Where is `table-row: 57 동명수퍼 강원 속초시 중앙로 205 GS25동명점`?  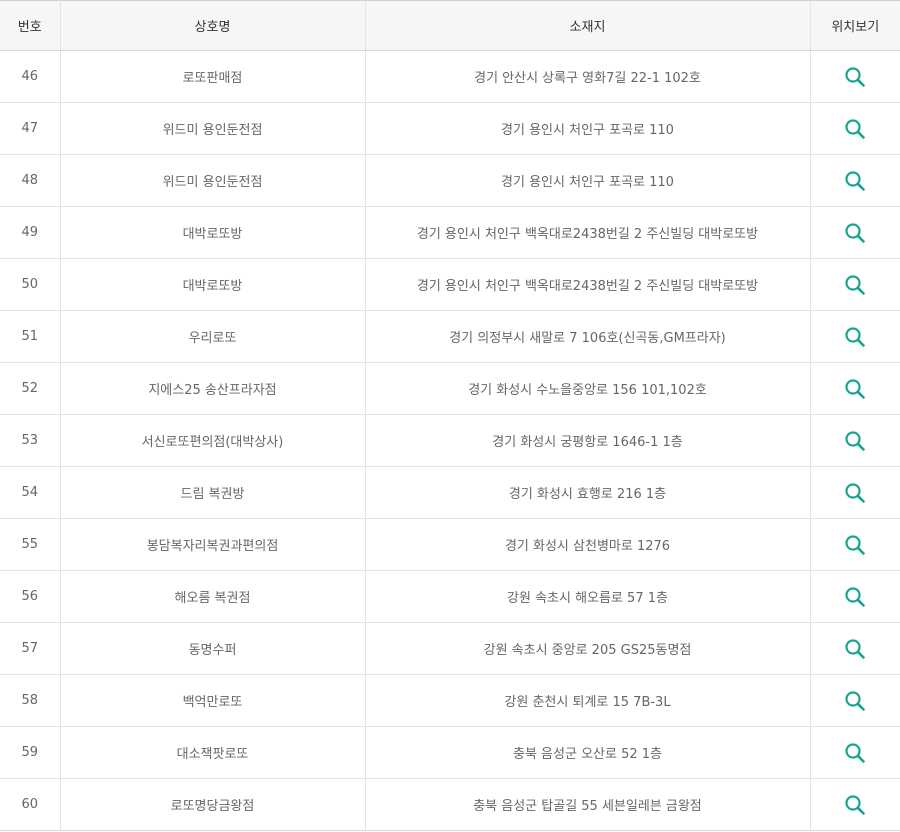 table-row: 57 동명수퍼 강원 속초시 중앙로 205 GS25동명점 is located at coordinates (450, 648).